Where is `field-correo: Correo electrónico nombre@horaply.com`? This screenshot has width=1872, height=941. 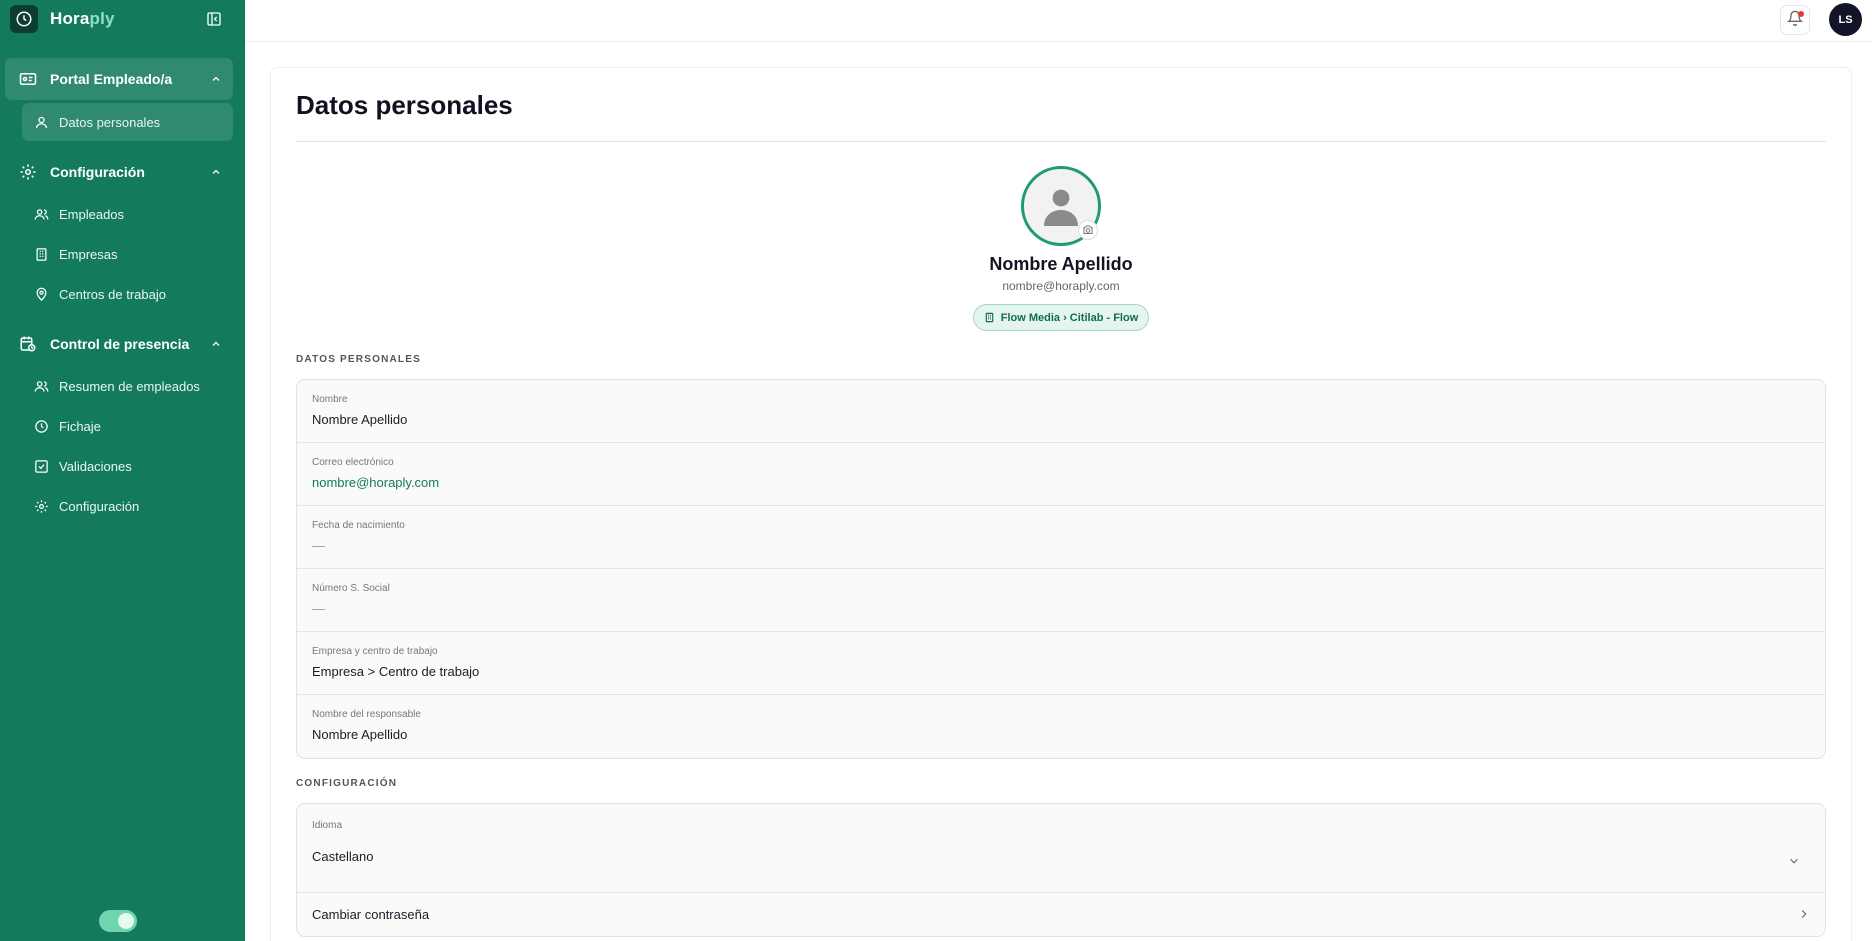 field-correo: Correo electrónico nombre@horaply.com is located at coordinates (1061, 474).